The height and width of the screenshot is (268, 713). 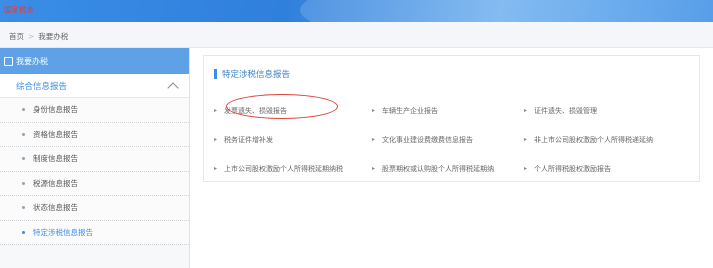 I want to click on link-listed-equity-deferral: ▸ 上市公司股权激励个人所得税延期纳税, so click(x=293, y=169).